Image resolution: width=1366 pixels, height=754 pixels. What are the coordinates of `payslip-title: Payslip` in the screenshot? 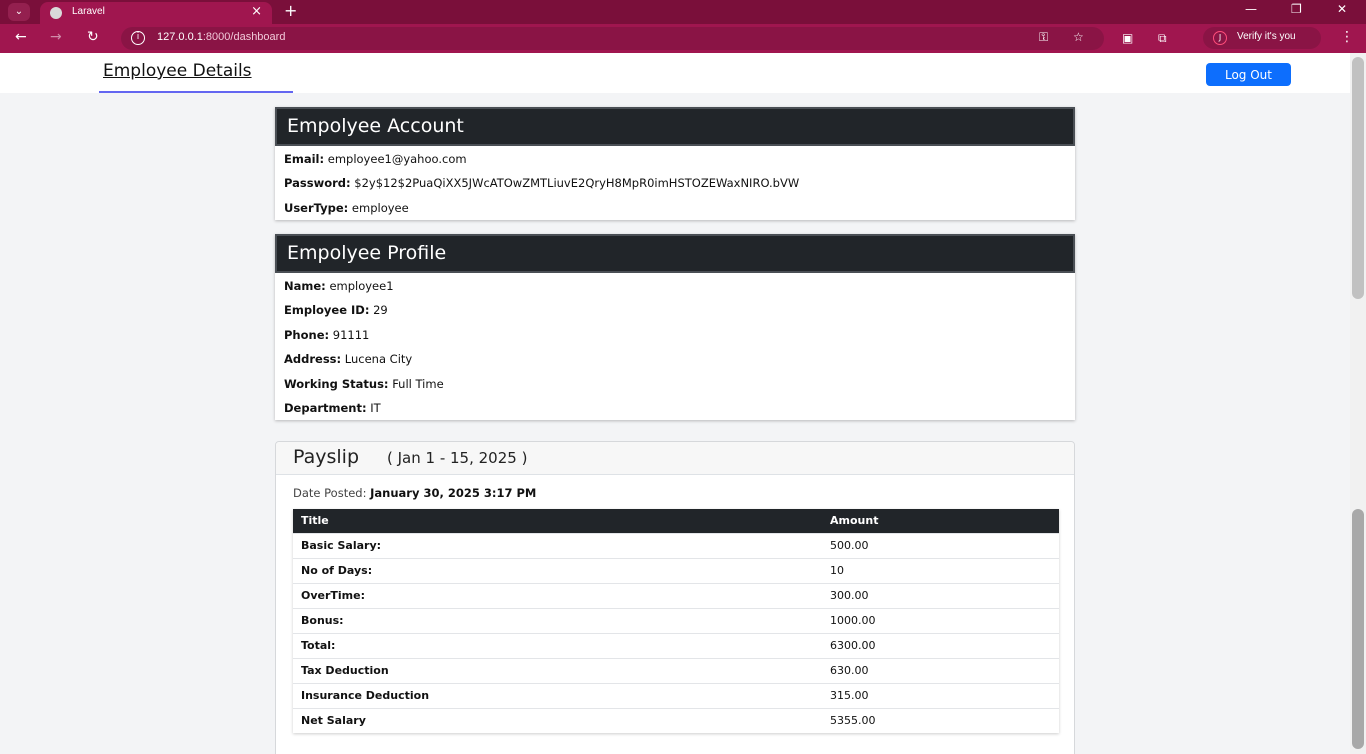 It's located at (326, 457).